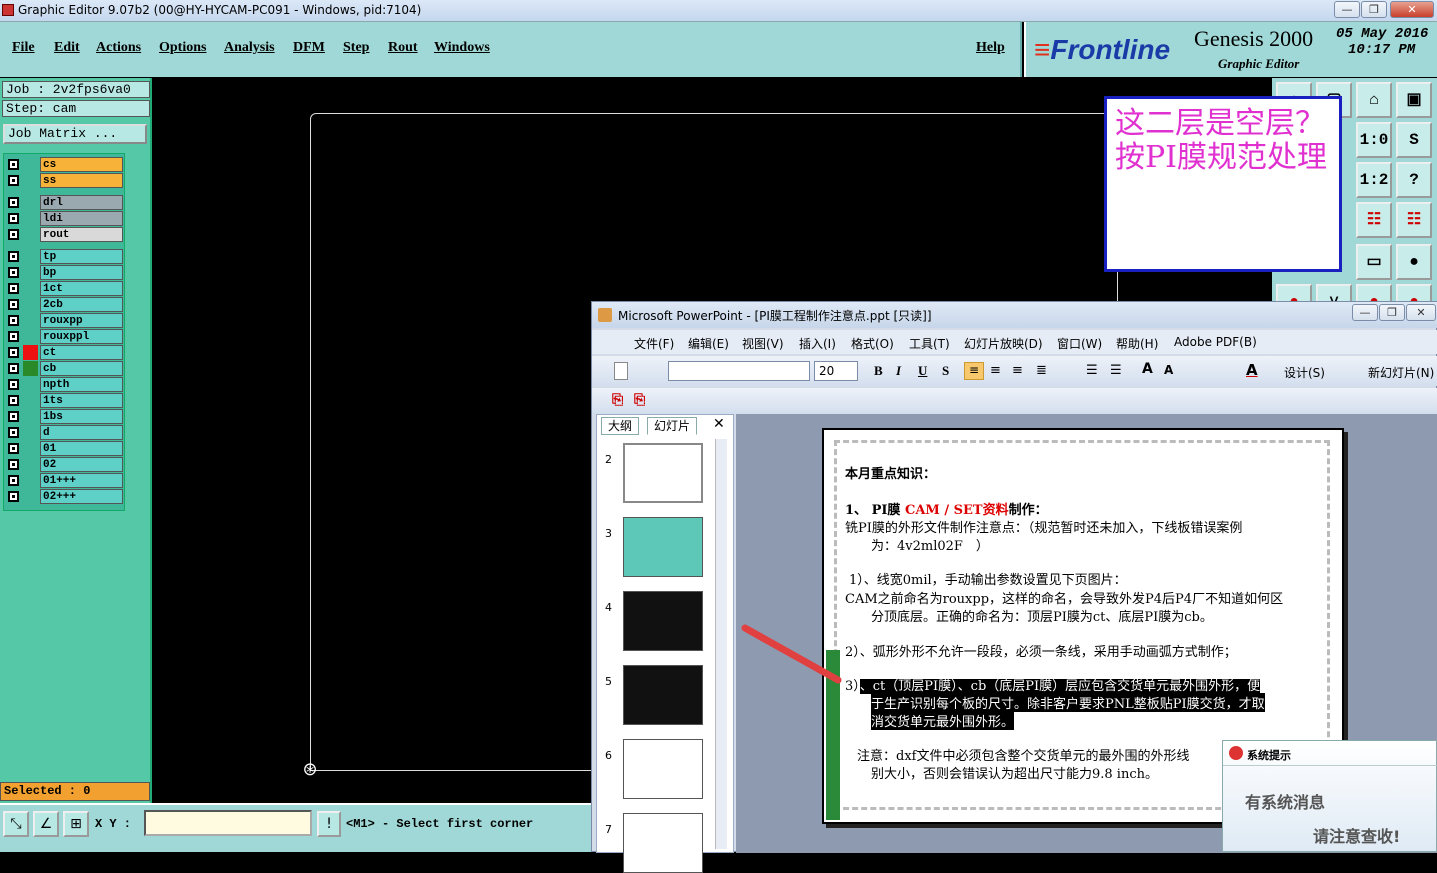 This screenshot has height=873, width=1437. Describe the element at coordinates (719, 424) in the screenshot. I see `close-pane-icon: ✕` at that location.